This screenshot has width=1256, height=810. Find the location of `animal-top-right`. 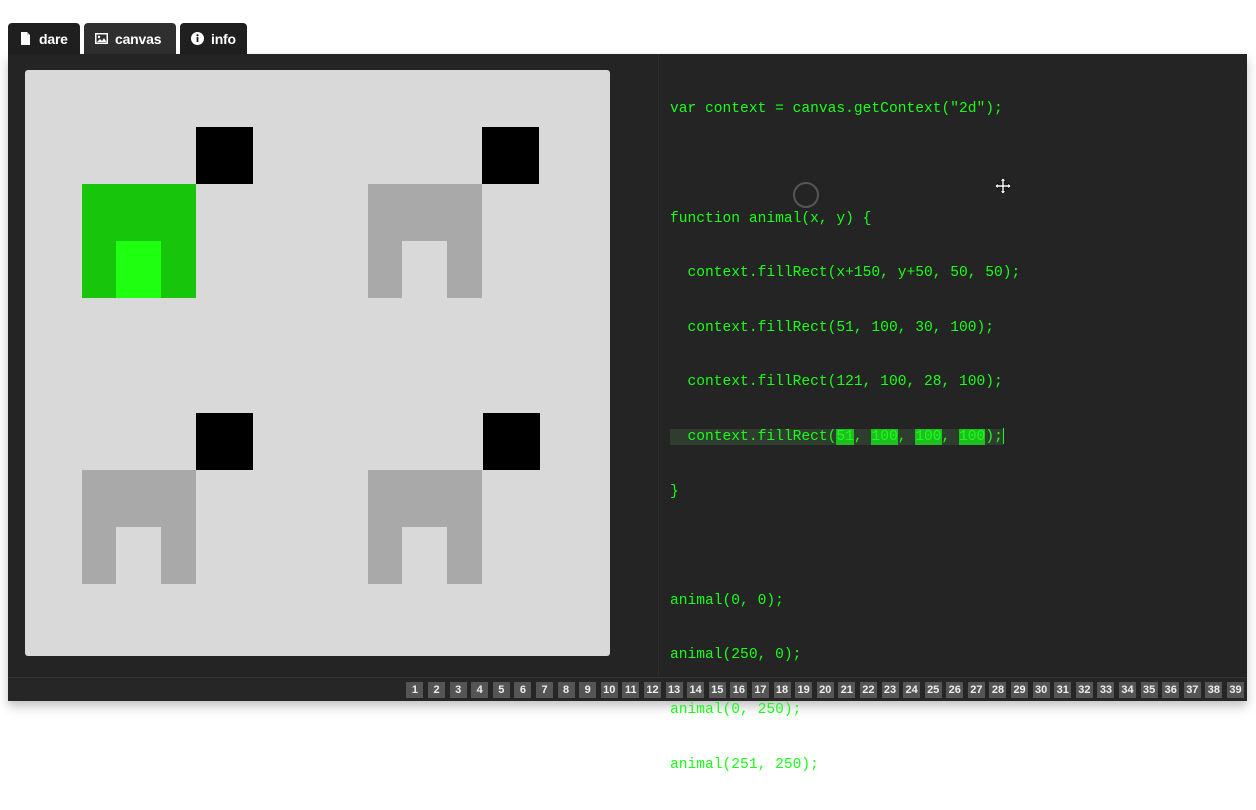

animal-top-right is located at coordinates (453, 212).